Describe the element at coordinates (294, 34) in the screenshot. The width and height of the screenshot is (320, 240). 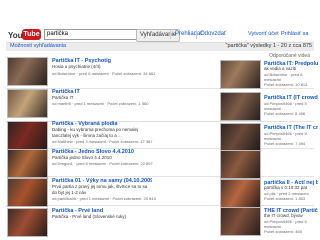
I see `sign-in-link: Prihlásiť sa` at that location.